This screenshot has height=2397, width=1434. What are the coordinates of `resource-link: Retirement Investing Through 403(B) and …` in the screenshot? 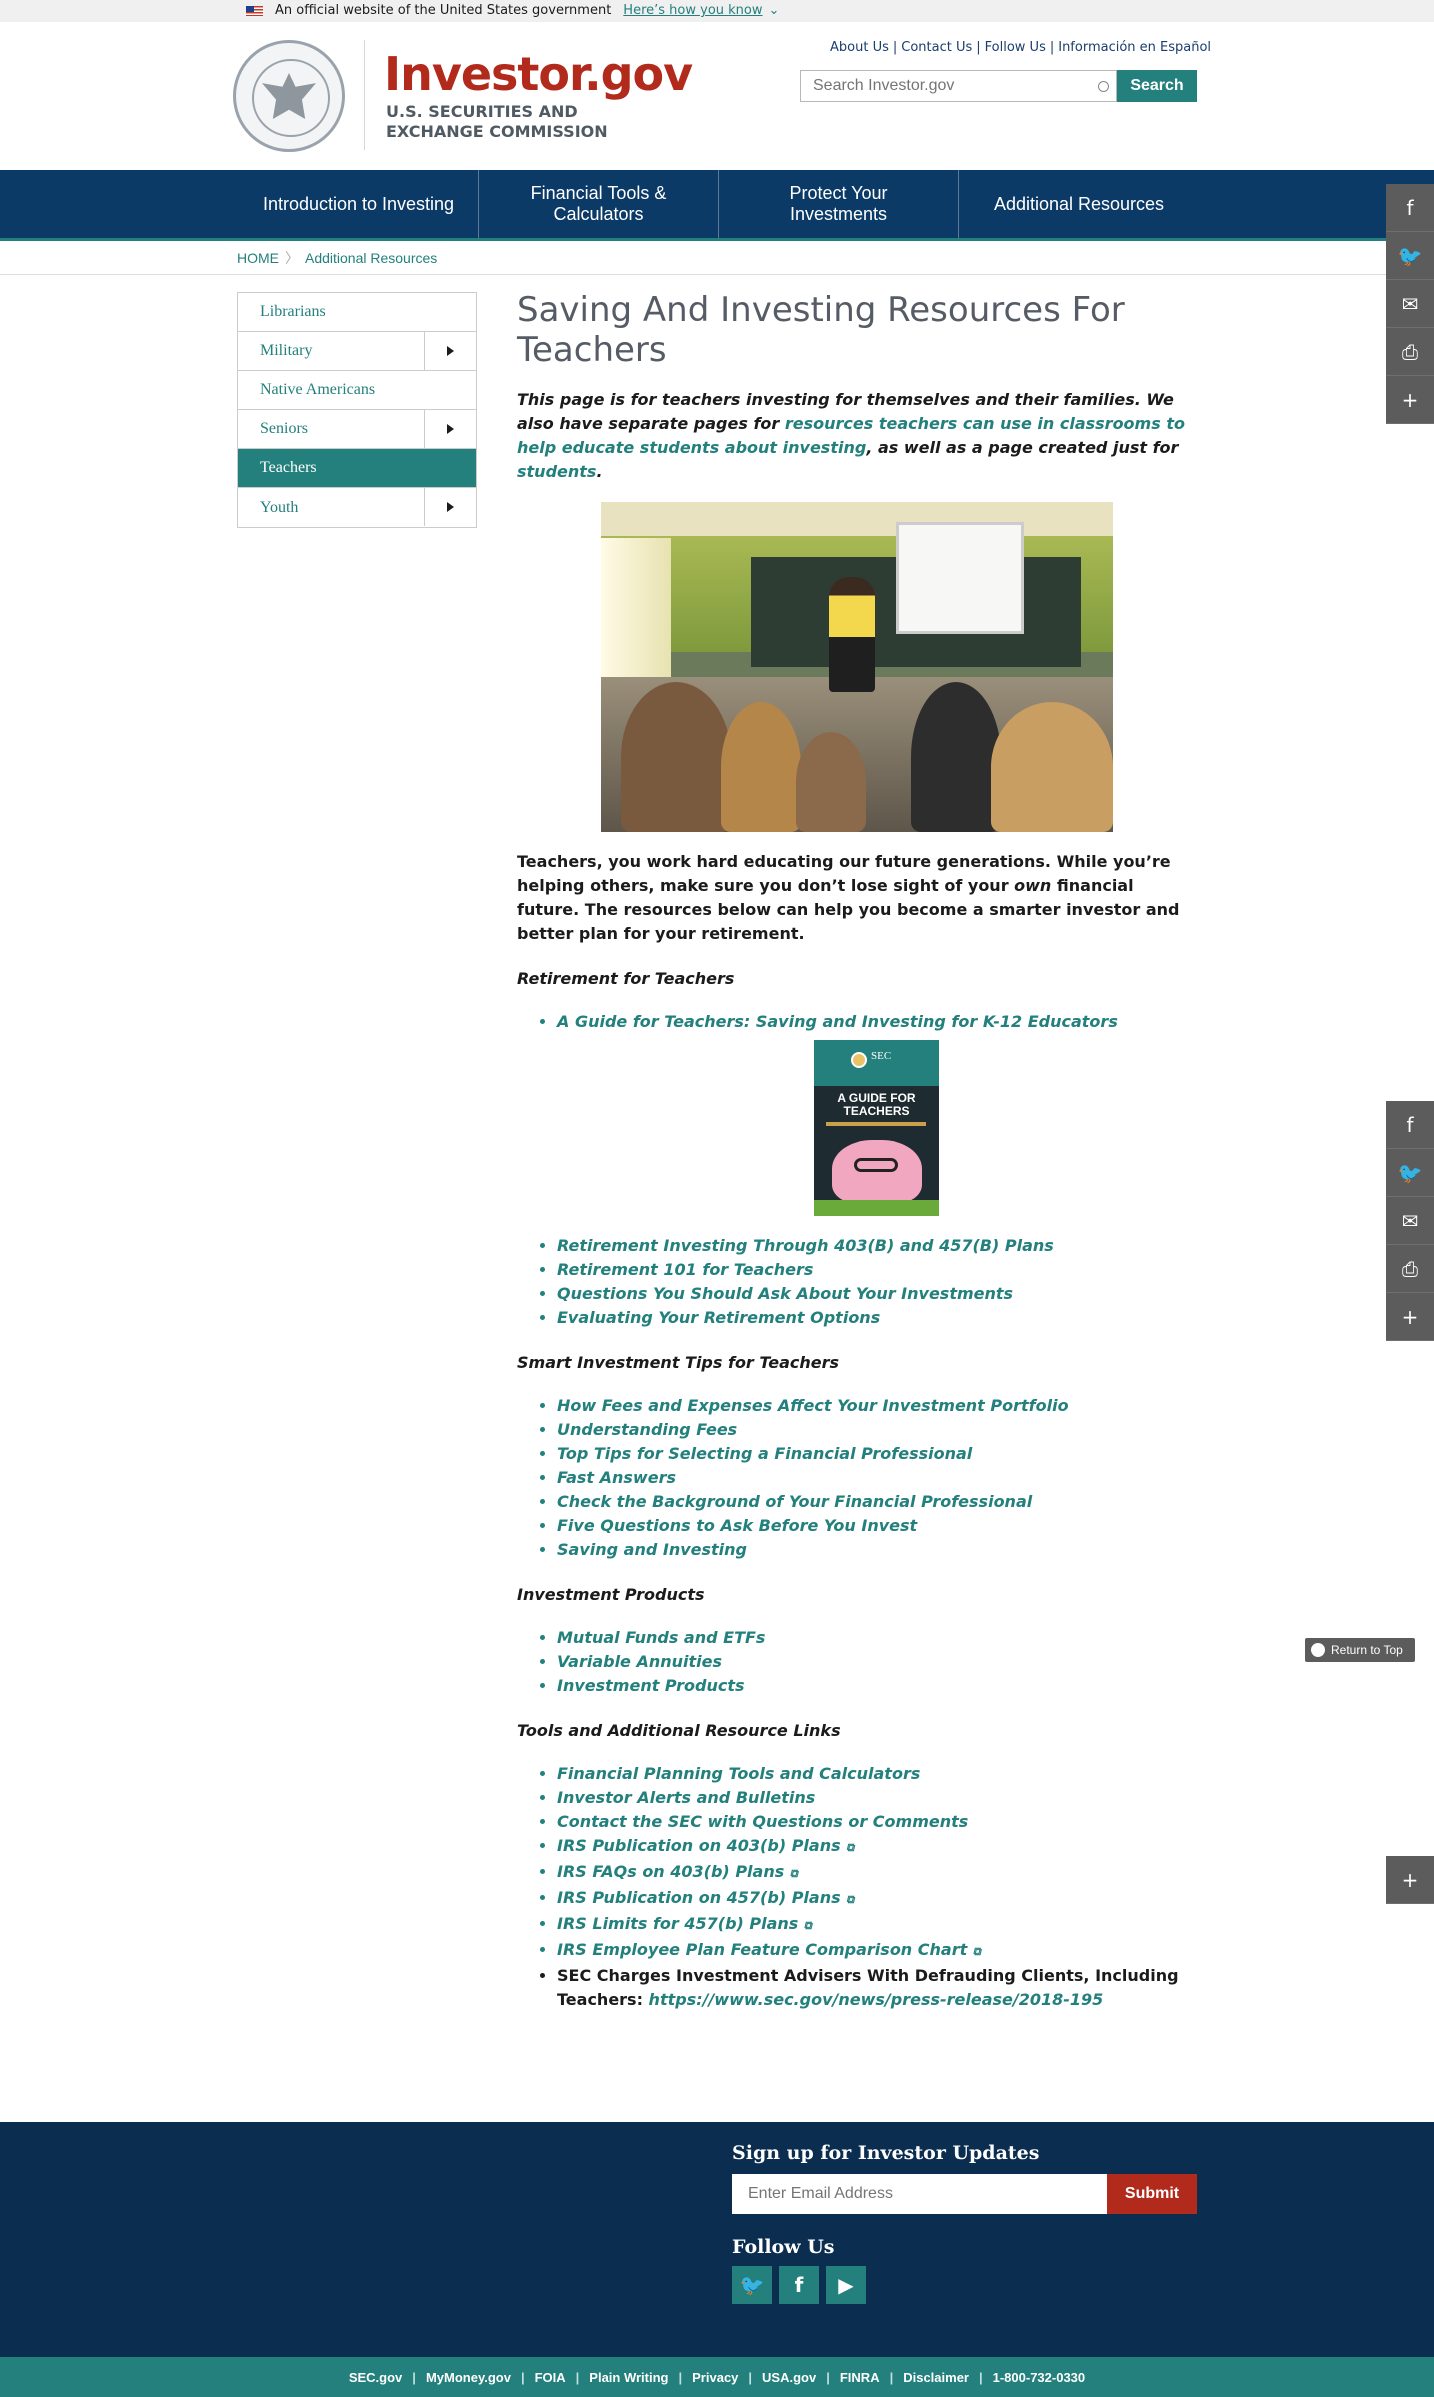 It's located at (805, 1245).